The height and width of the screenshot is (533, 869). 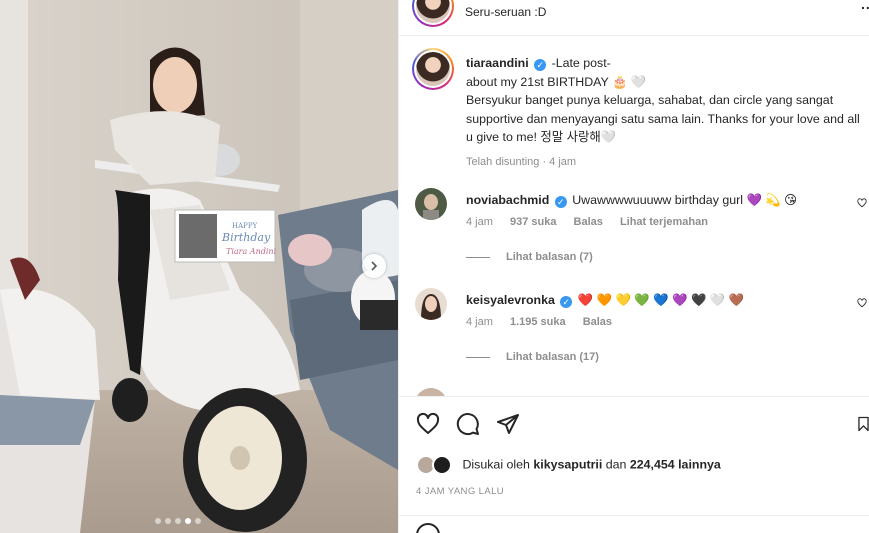 What do you see at coordinates (616, 464) in the screenshot?
I see `liked-by-mid: dan` at bounding box center [616, 464].